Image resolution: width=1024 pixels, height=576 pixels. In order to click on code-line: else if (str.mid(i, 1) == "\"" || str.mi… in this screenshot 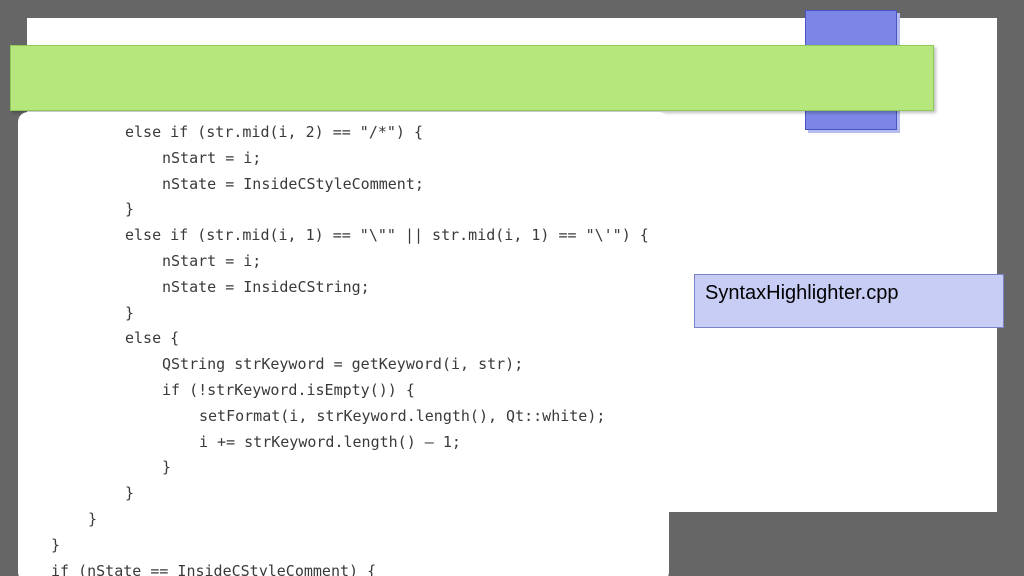, I will do `click(387, 235)`.